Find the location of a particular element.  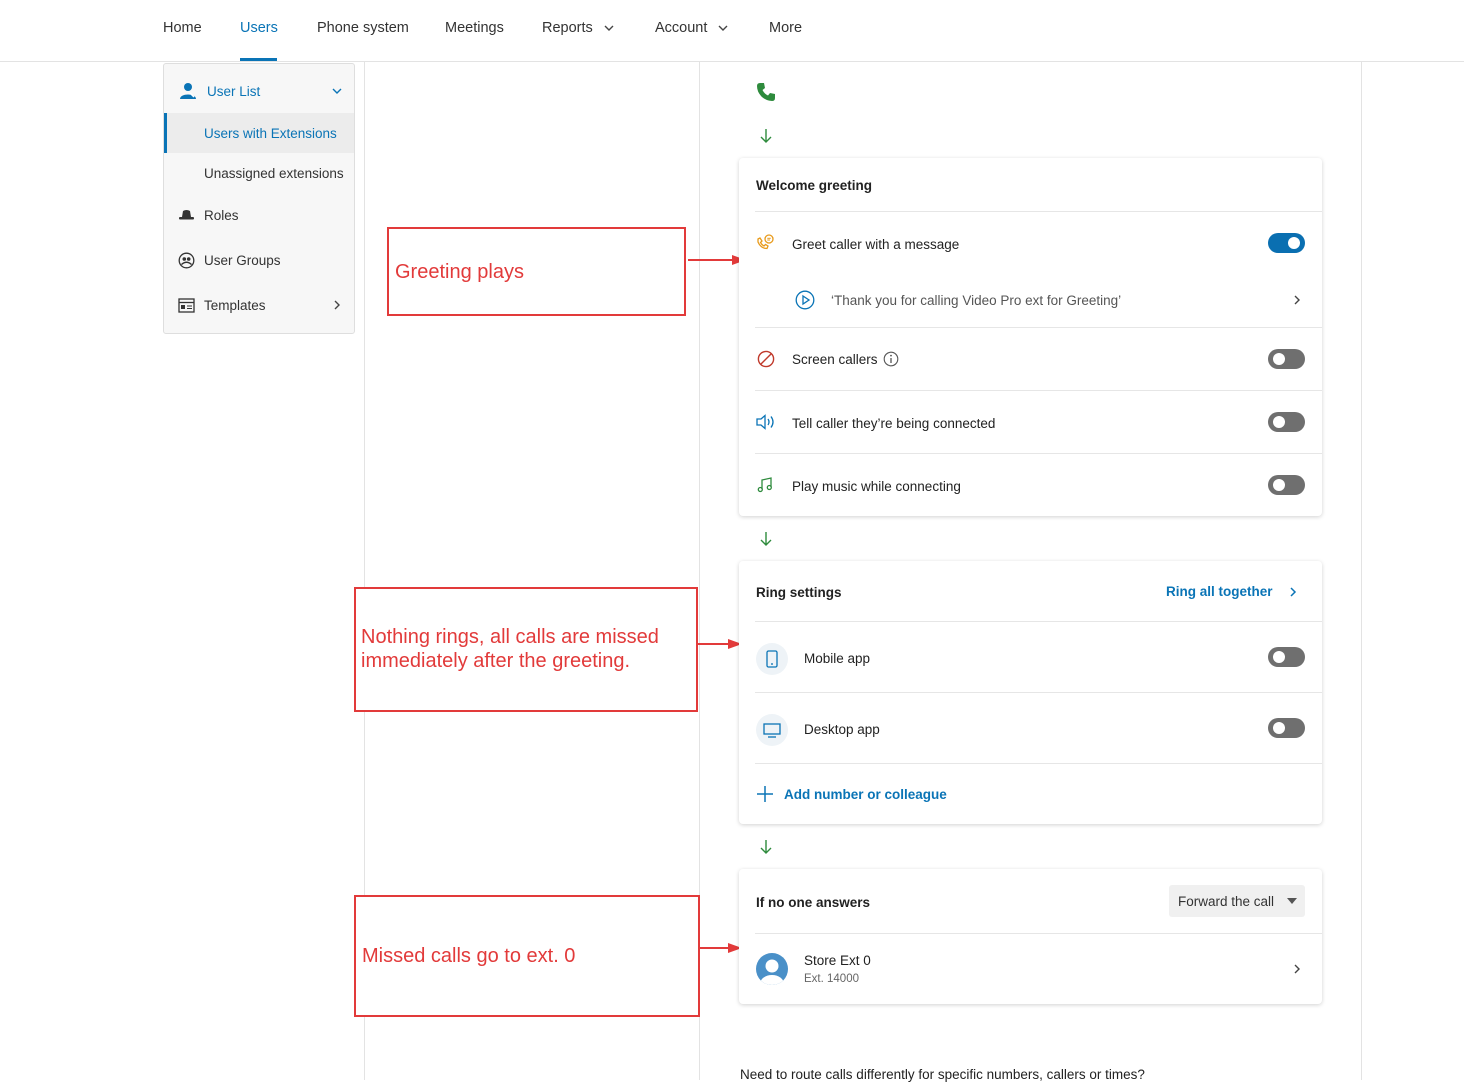

sidebar-item-label: Templates is located at coordinates (235, 305).